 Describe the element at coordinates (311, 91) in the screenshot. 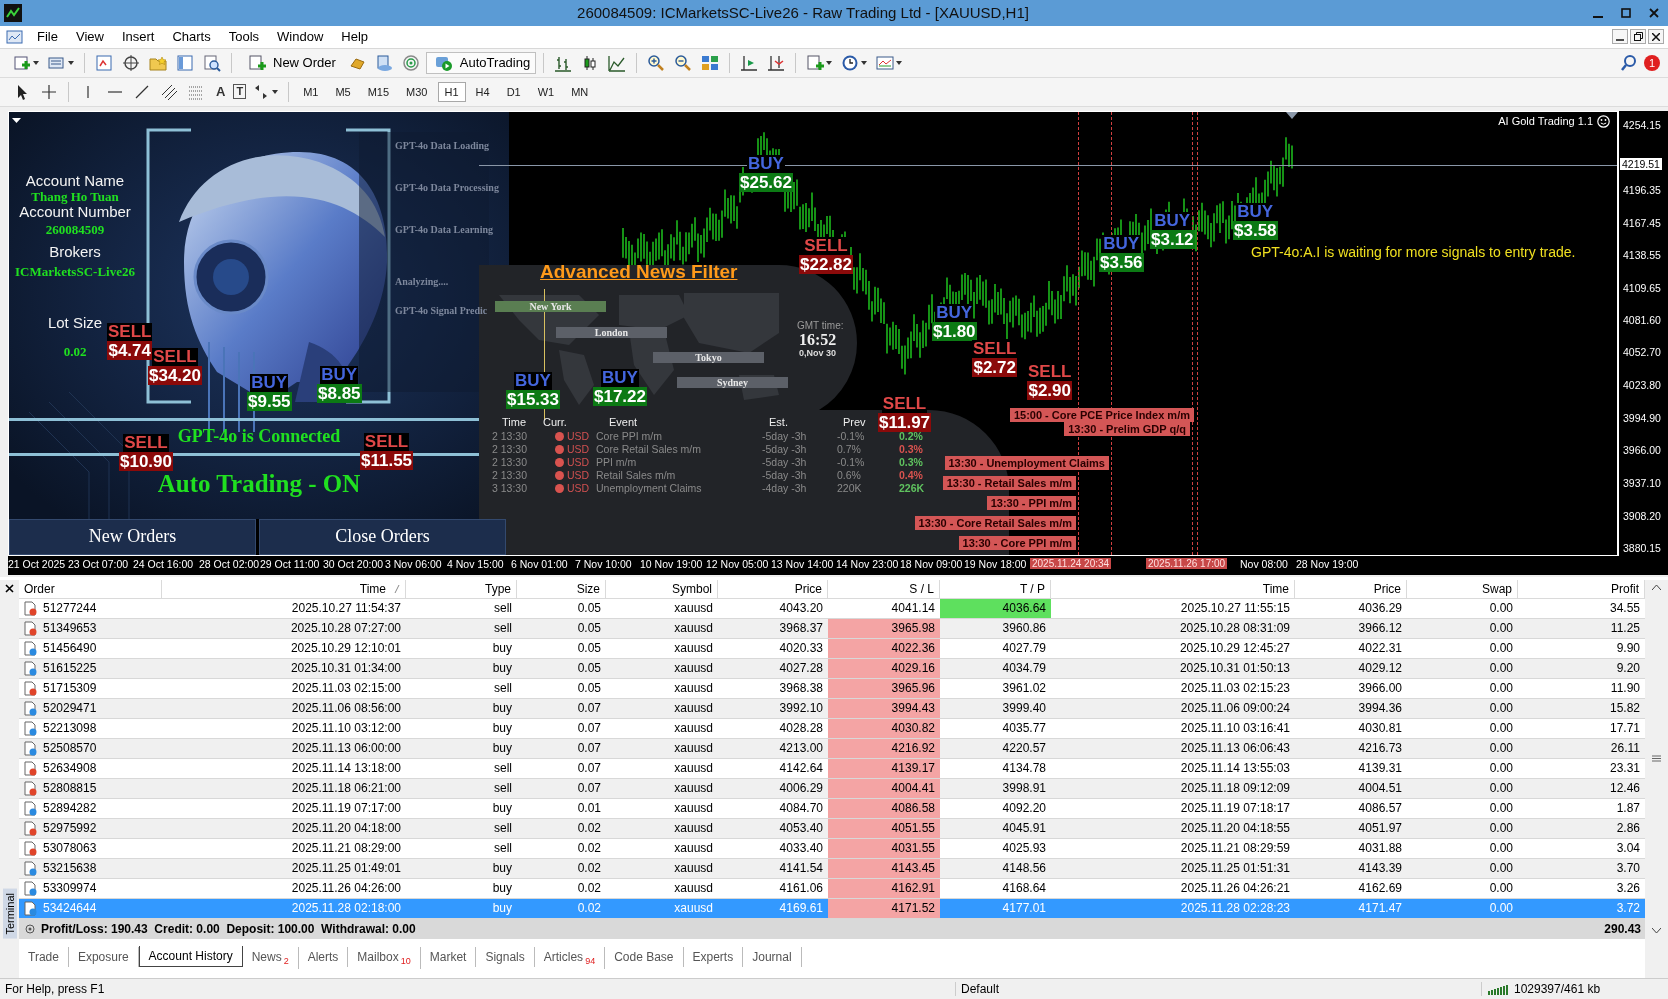

I see `timeframe-button: M1` at that location.